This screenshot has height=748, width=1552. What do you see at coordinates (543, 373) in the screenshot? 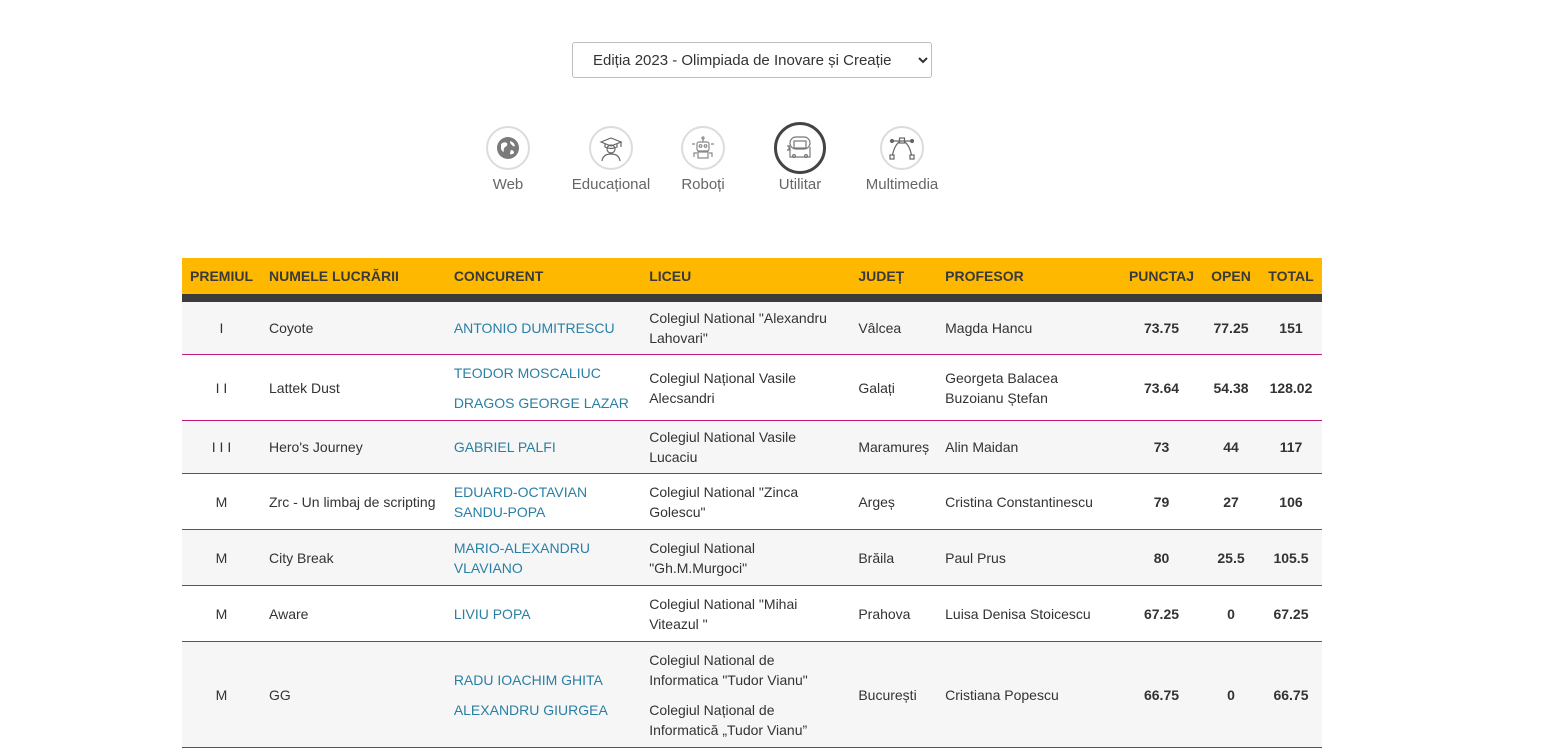
I see `student-link: TEODOR MOSCALIUC` at bounding box center [543, 373].